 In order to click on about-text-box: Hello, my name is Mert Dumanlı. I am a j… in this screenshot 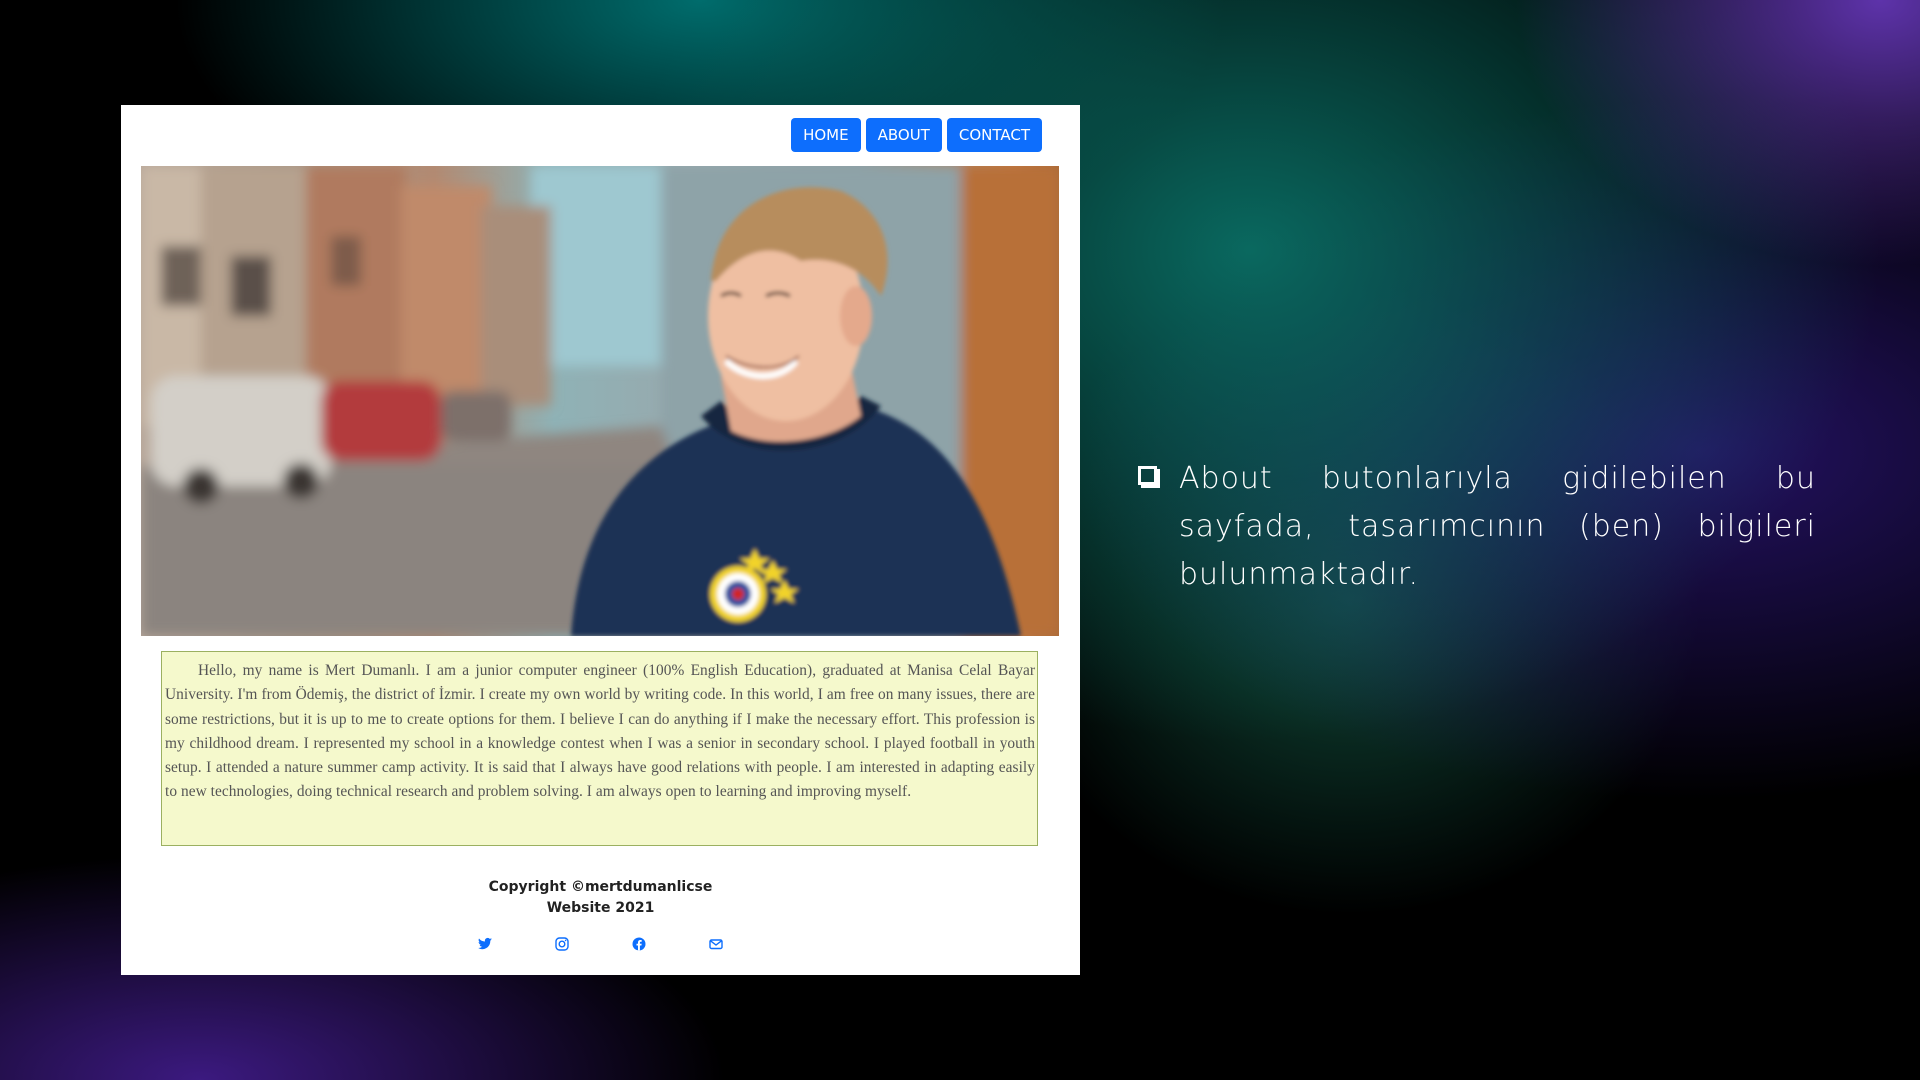, I will do `click(599, 748)`.